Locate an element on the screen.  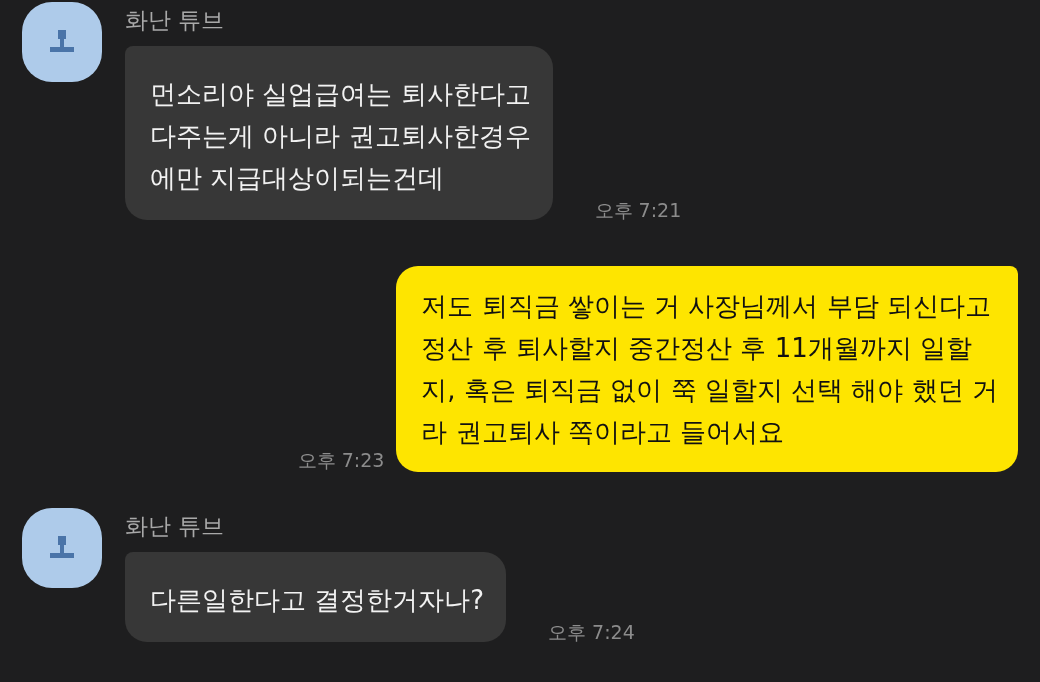
message-bubble: 다른일한다고 결정한거자나? is located at coordinates (316, 597).